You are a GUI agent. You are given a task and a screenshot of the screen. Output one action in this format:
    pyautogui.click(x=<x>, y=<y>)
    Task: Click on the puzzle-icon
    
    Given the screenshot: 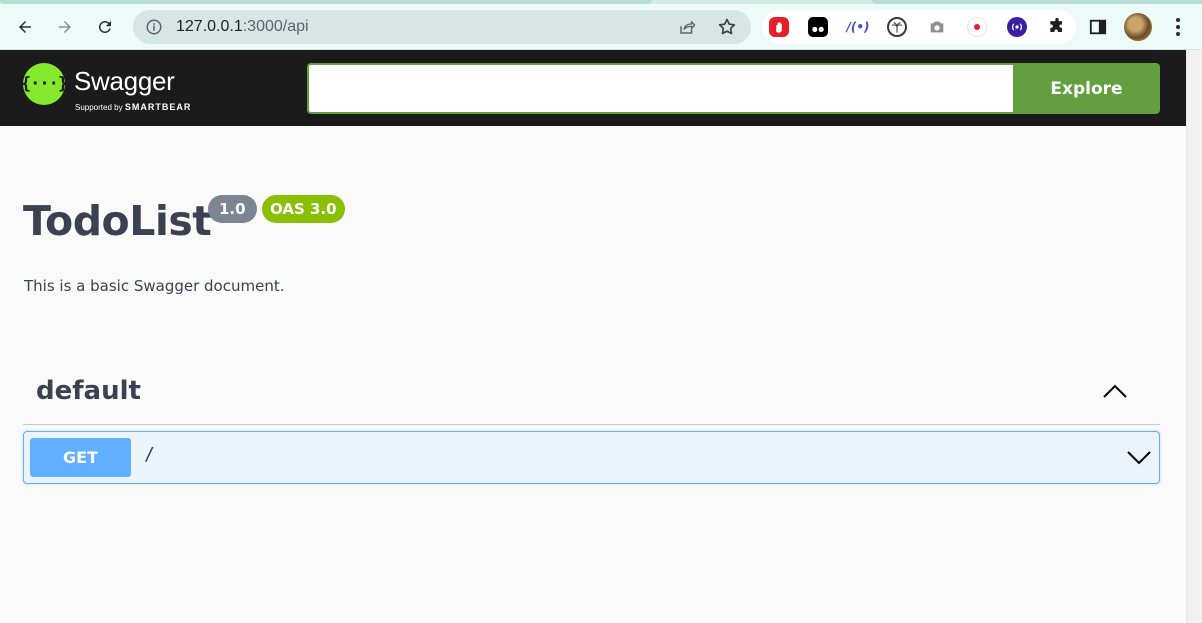 What is the action you would take?
    pyautogui.click(x=1057, y=27)
    